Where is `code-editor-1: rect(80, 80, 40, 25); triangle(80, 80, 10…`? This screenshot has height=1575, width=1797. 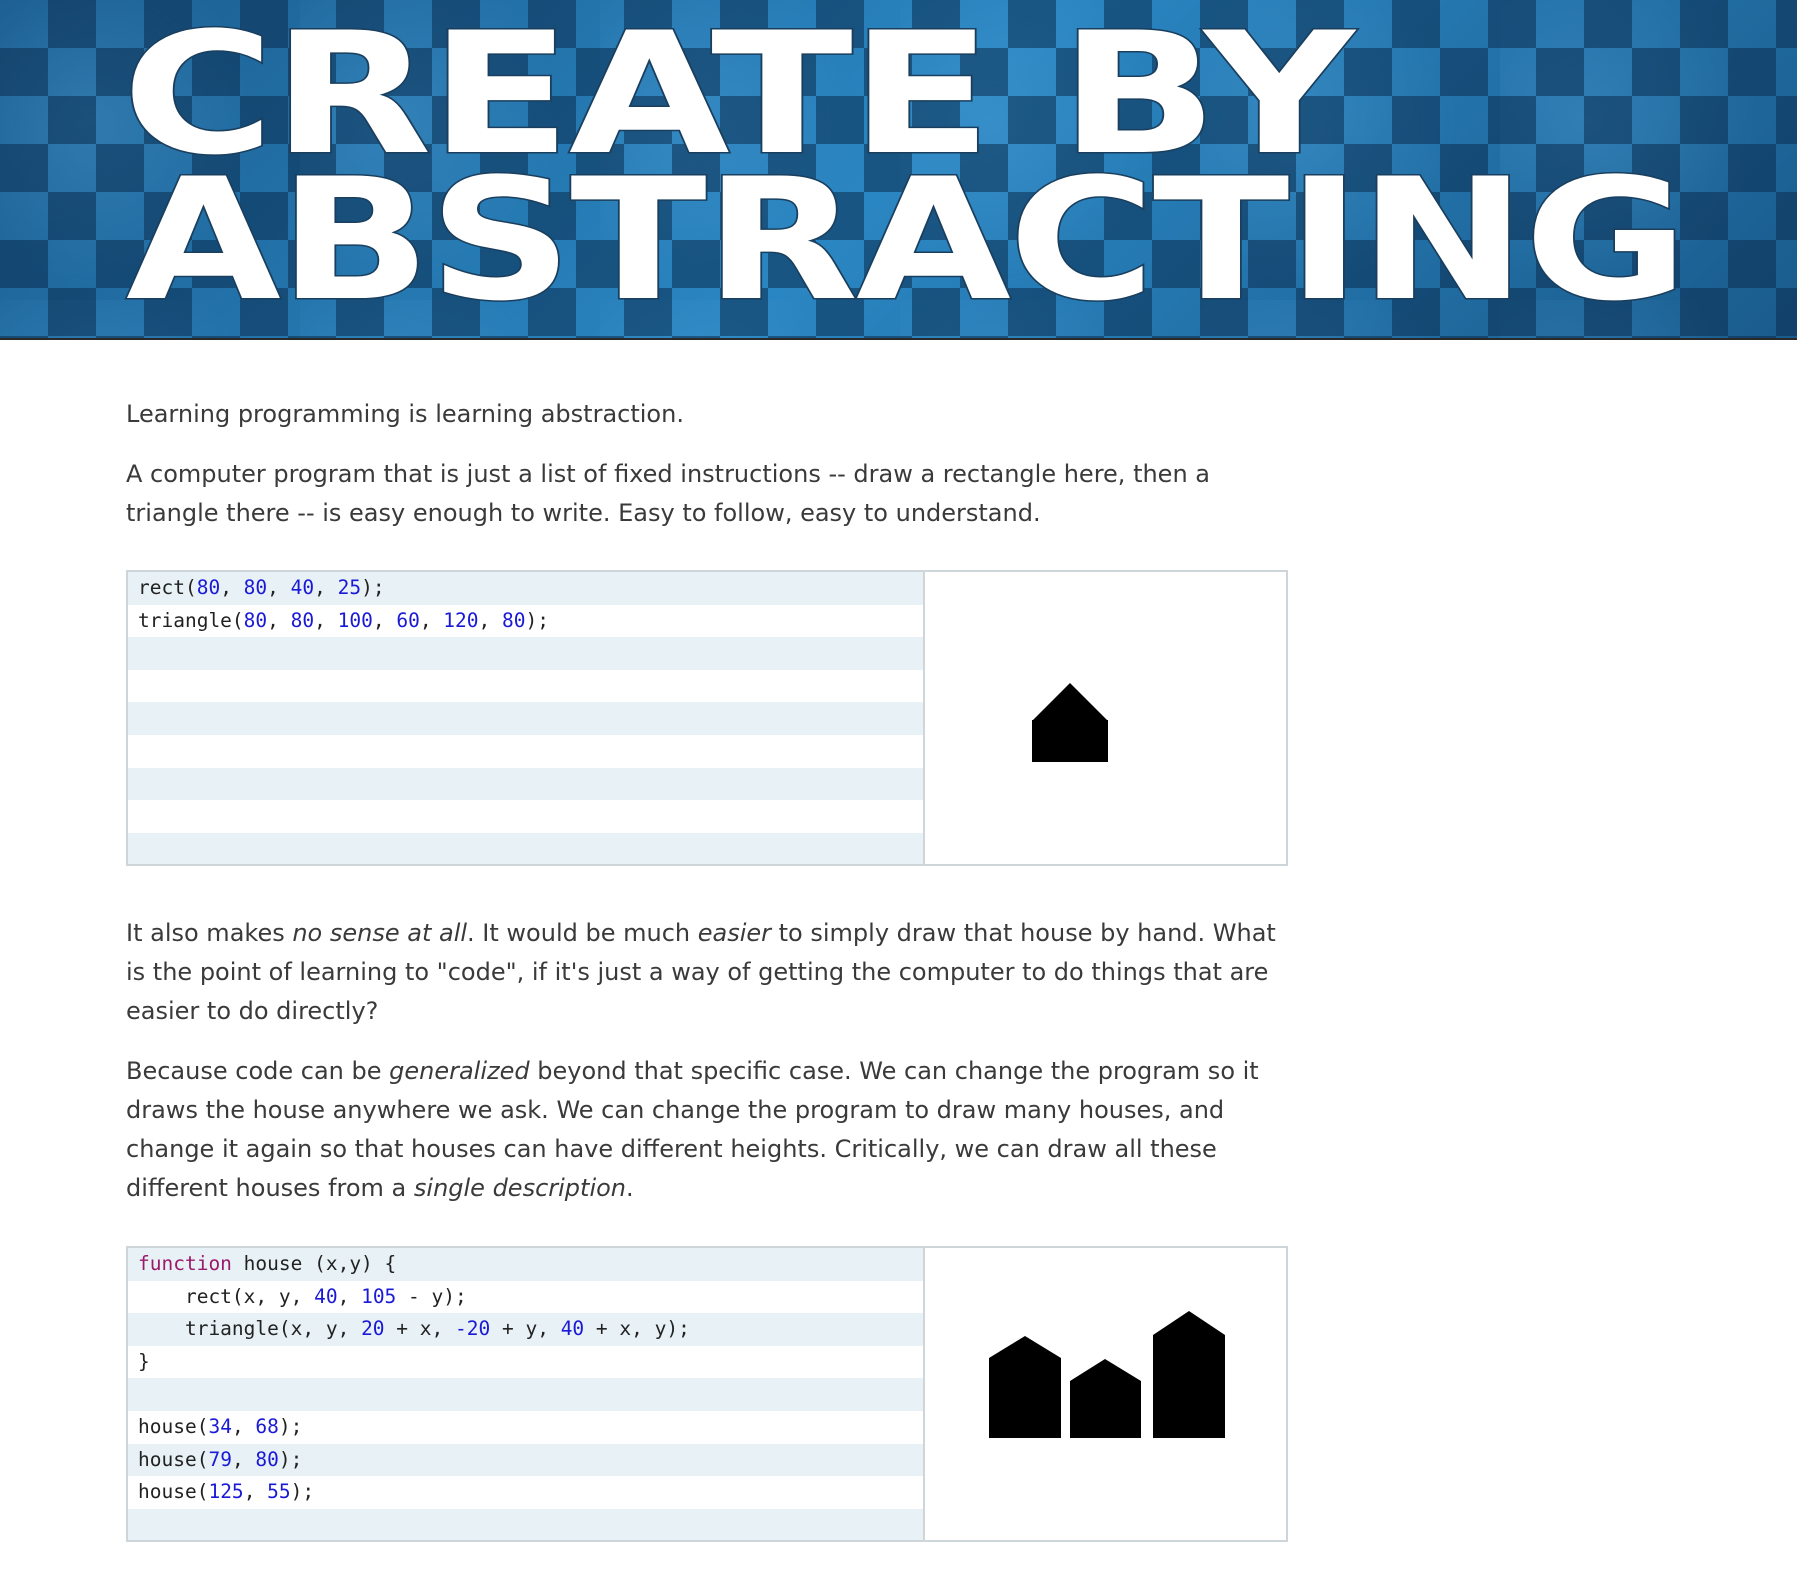 code-editor-1: rect(80, 80, 40, 25); triangle(80, 80, 10… is located at coordinates (526, 718).